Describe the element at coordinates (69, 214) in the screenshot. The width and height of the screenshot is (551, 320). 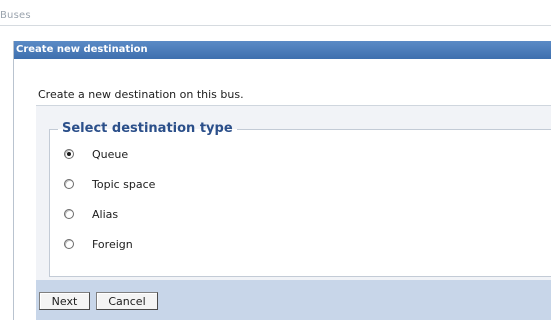
I see `alias-radio` at that location.